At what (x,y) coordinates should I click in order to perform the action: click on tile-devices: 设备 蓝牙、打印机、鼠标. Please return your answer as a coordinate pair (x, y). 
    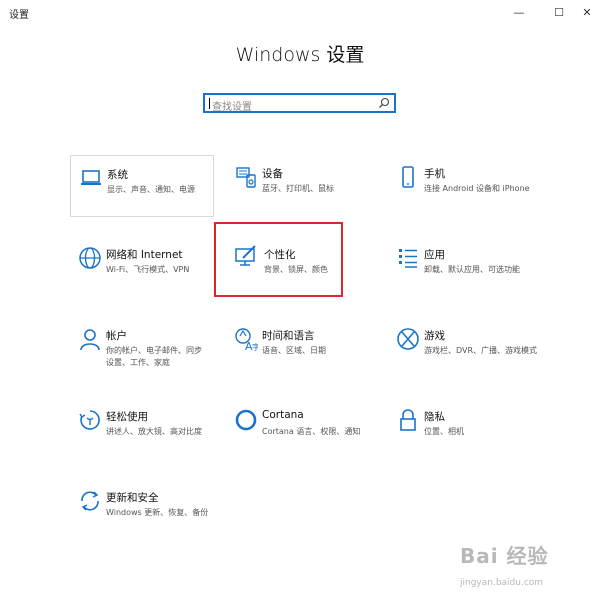
    Looking at the image, I should click on (296, 186).